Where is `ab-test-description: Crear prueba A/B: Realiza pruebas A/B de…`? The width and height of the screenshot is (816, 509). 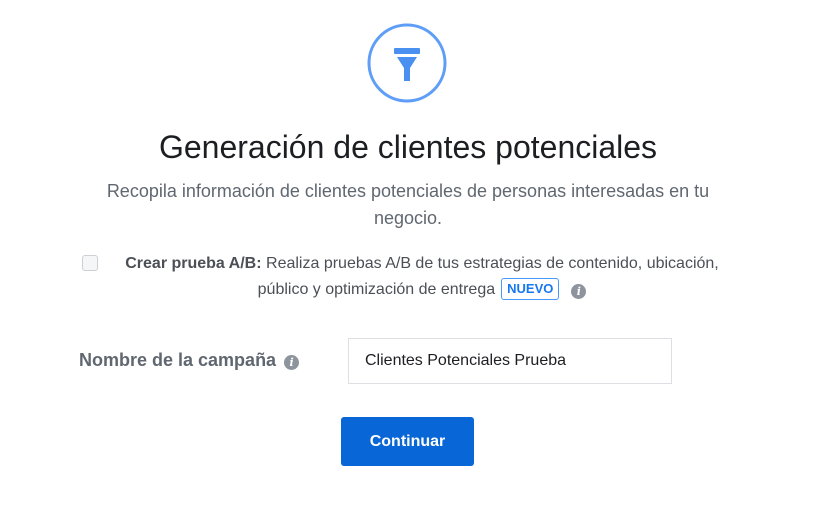
ab-test-description: Crear prueba A/B: Realiza pruebas A/B de… is located at coordinates (422, 277).